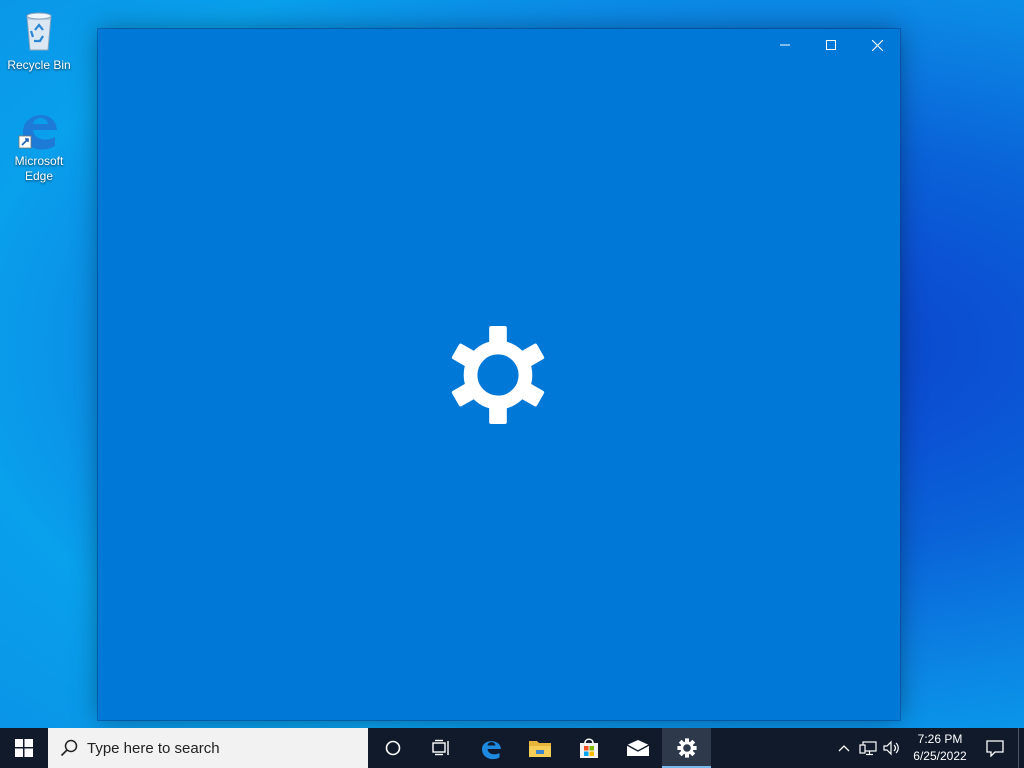 Image resolution: width=1024 pixels, height=768 pixels. Describe the element at coordinates (940, 748) in the screenshot. I see `clock: 7:26 PM 6/25/2022` at that location.